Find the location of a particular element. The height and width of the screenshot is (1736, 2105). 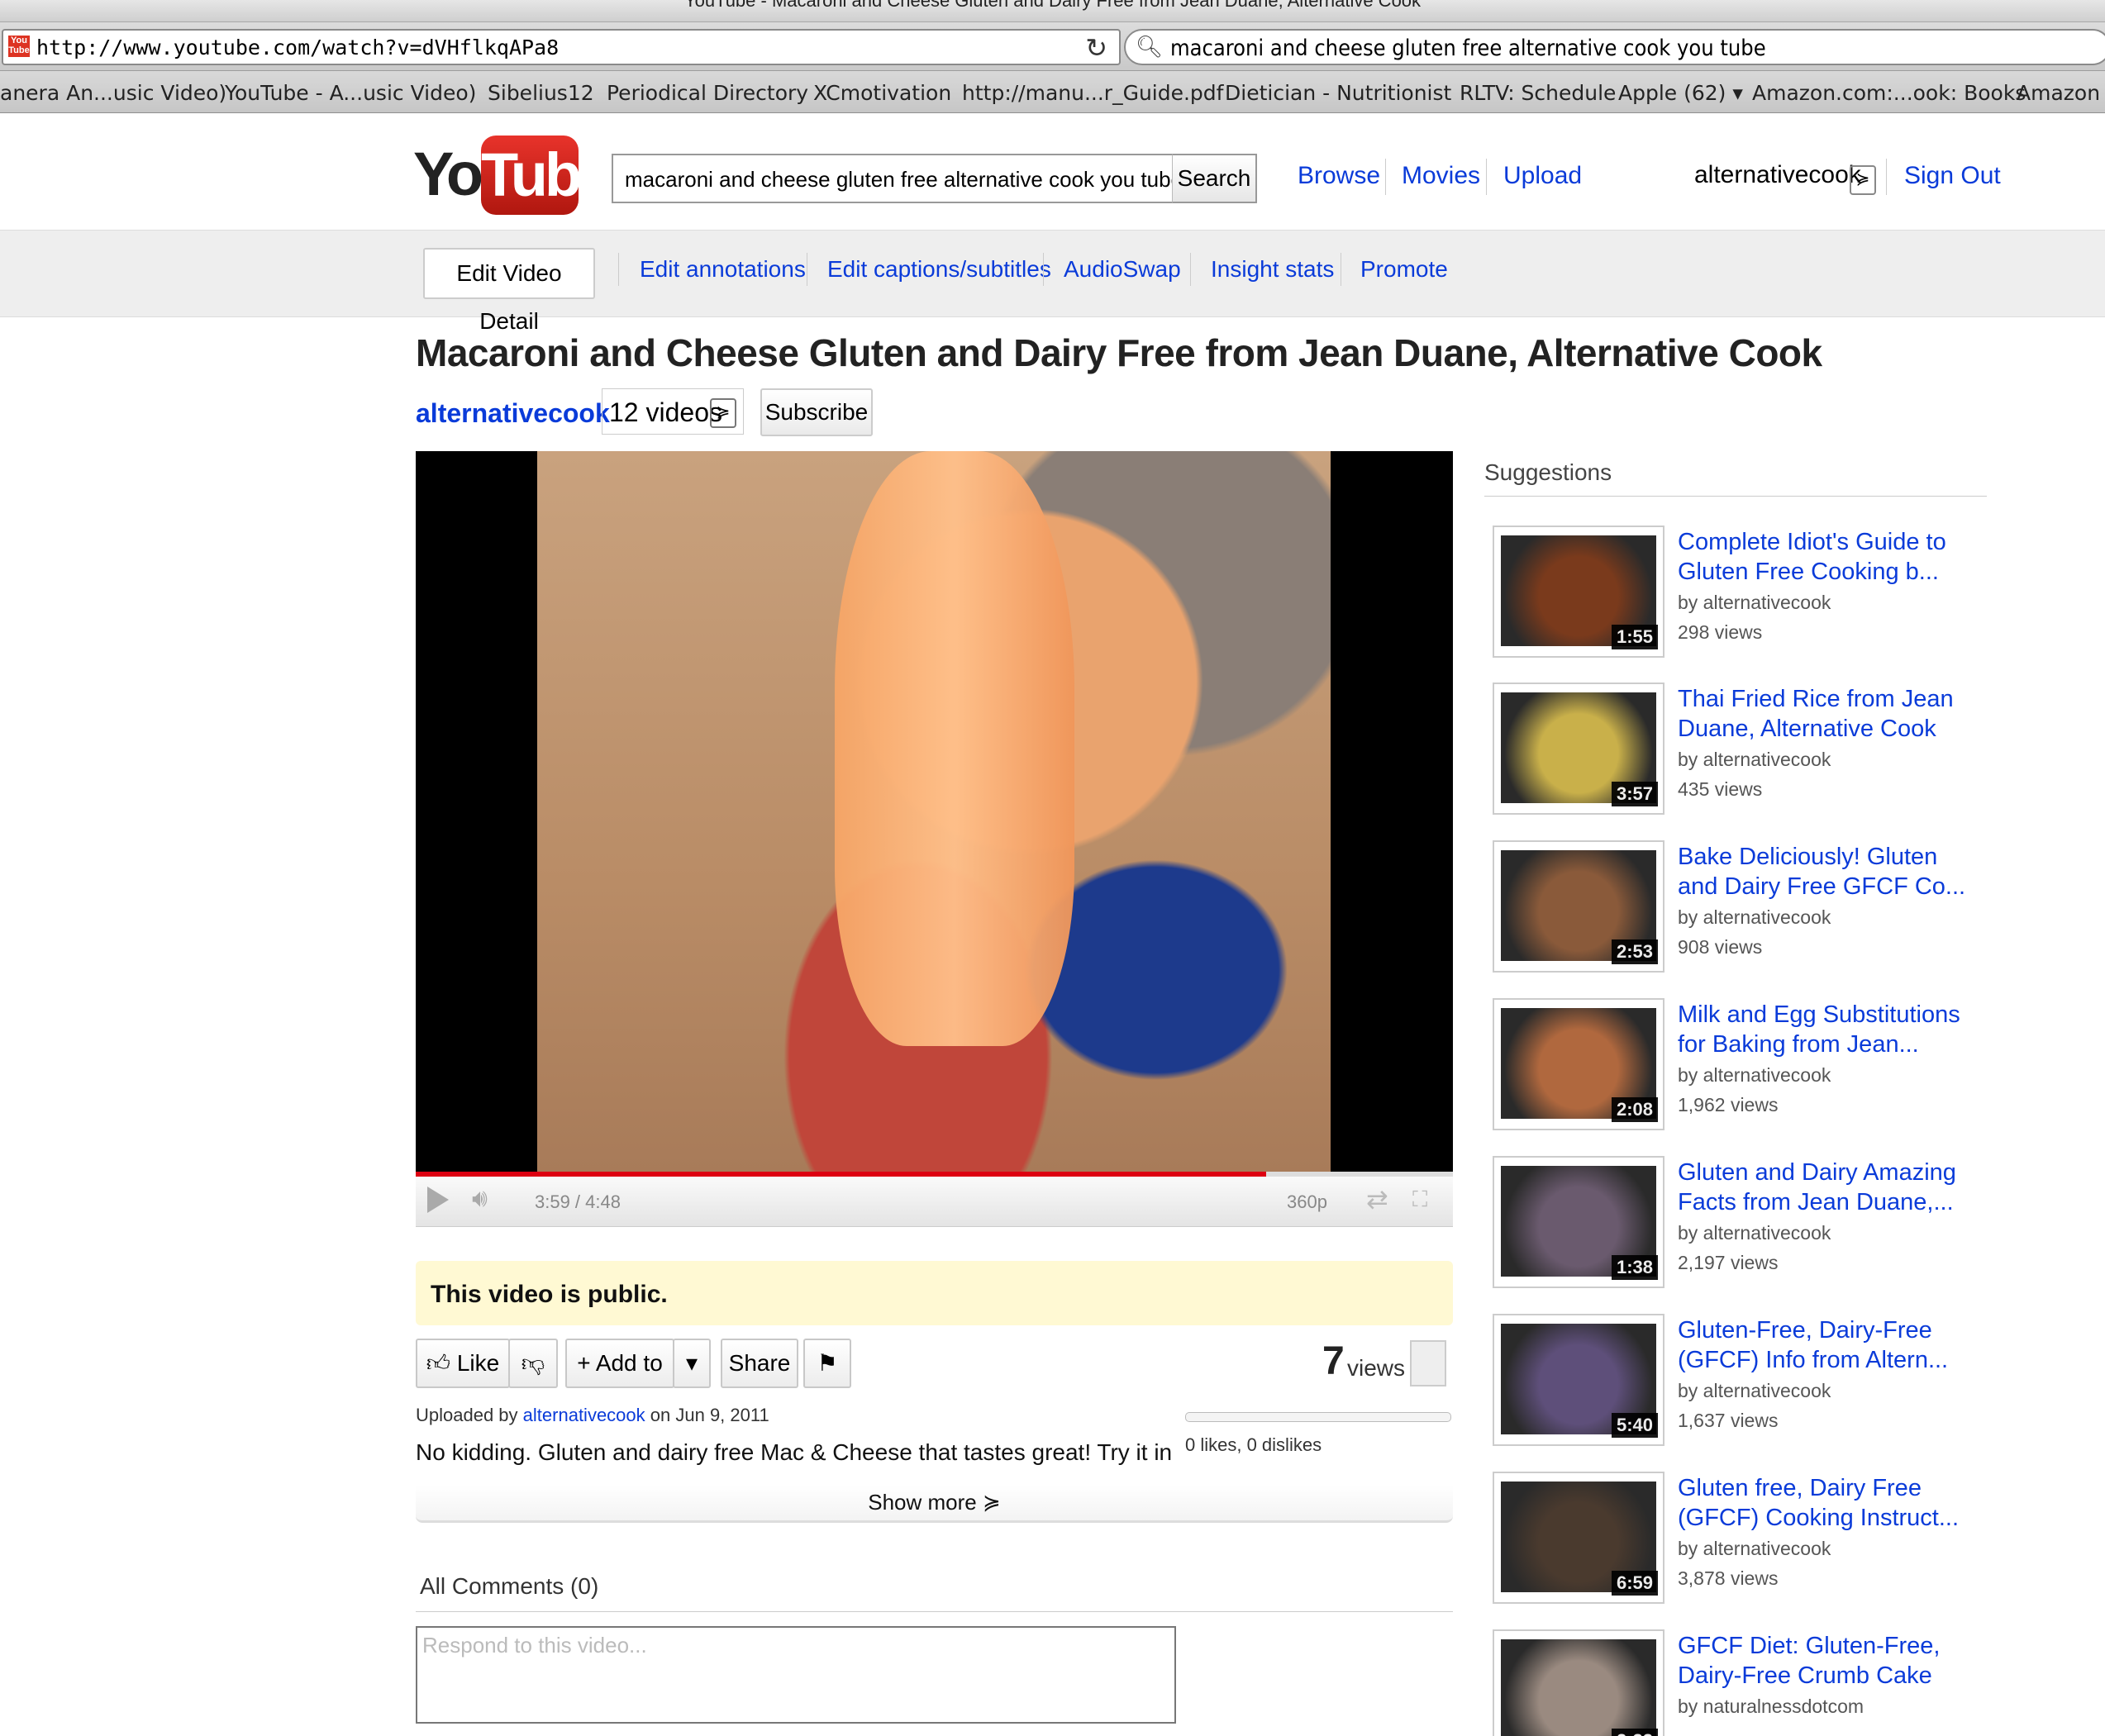

audioswap-link: AudioSwap is located at coordinates (1122, 270).